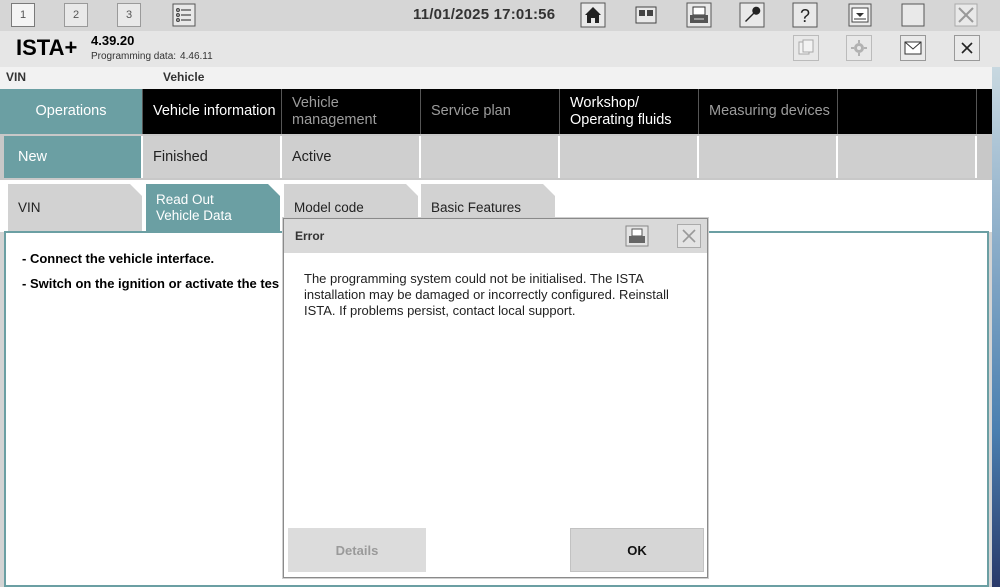 Image resolution: width=1000 pixels, height=587 pixels. Describe the element at coordinates (593, 15) in the screenshot. I see `home-icon` at that location.